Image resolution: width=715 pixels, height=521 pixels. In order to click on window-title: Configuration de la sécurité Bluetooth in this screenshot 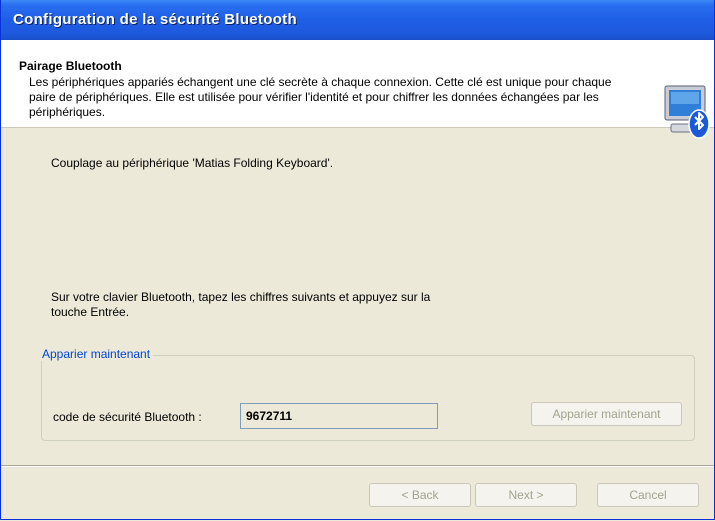, I will do `click(155, 19)`.